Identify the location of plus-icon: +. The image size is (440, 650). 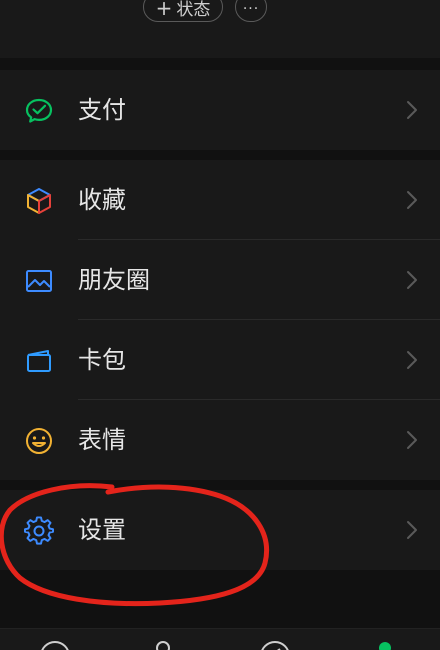
(164, 10).